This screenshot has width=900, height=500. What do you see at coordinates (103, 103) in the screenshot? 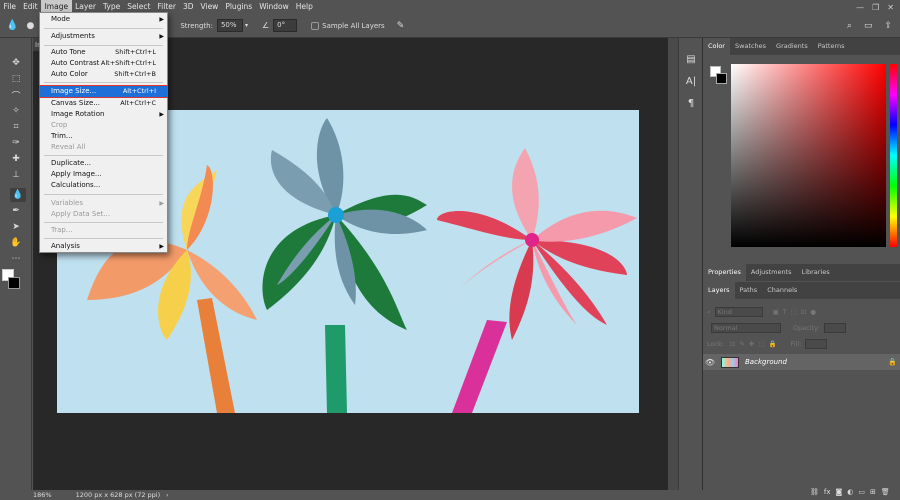
I see `menu-item-canvas-size: Canvas Size... Alt+Ctrl+C` at bounding box center [103, 103].